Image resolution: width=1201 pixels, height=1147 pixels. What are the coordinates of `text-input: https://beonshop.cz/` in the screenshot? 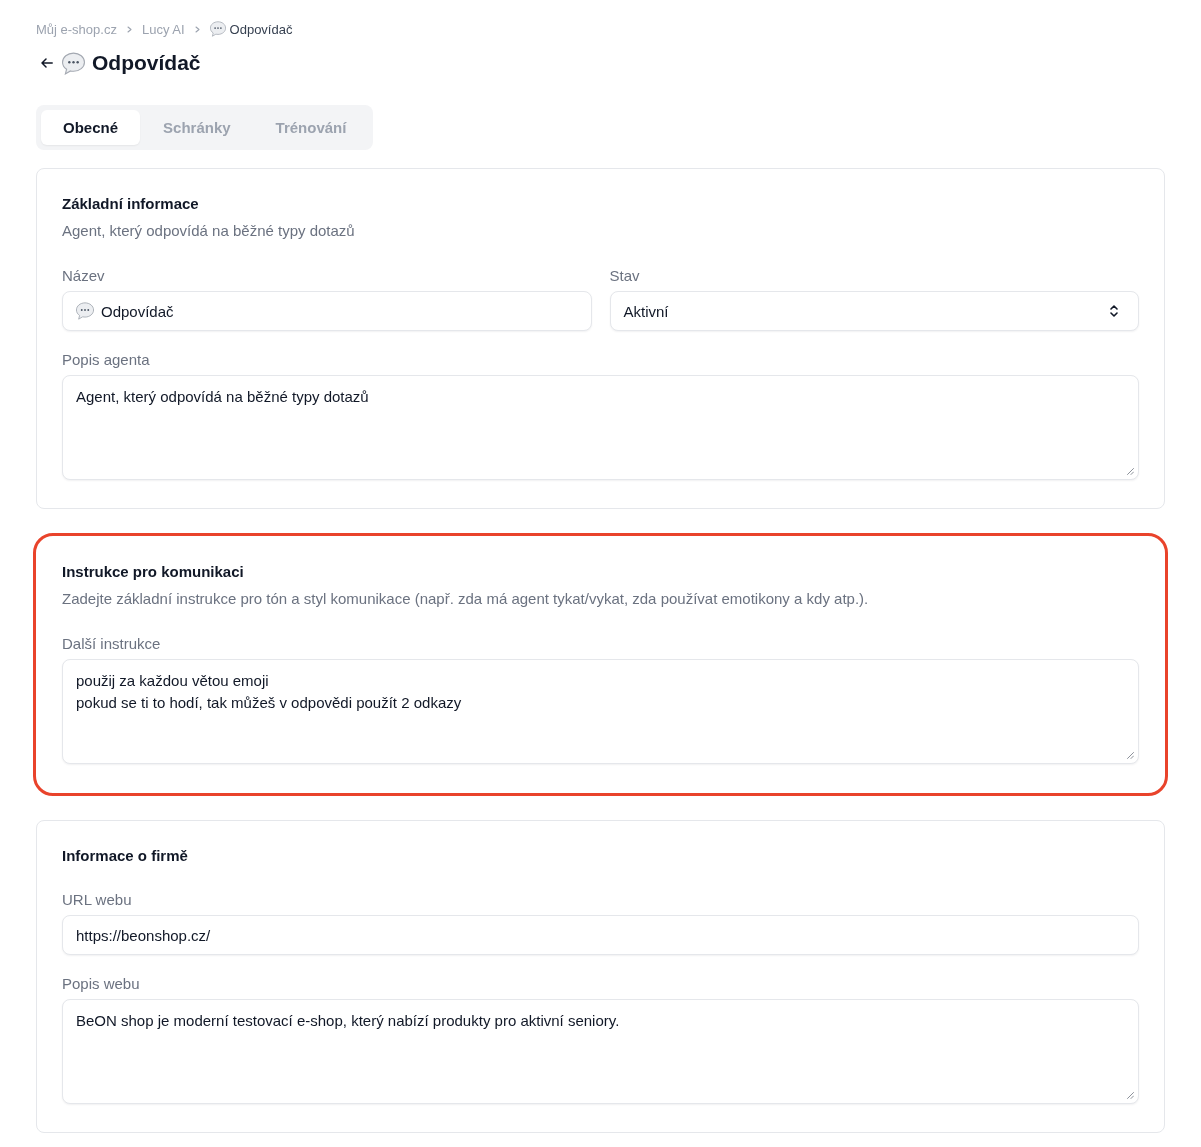 It's located at (600, 935).